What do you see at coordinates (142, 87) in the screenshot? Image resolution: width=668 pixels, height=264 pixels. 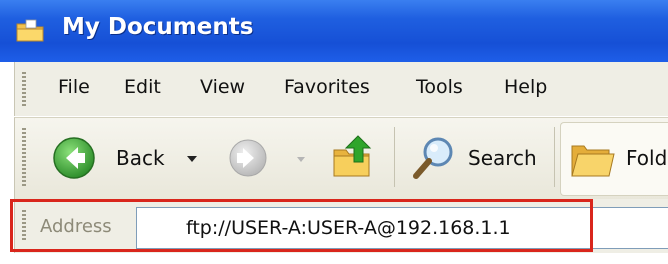 I see `menu-edit: Edit` at bounding box center [142, 87].